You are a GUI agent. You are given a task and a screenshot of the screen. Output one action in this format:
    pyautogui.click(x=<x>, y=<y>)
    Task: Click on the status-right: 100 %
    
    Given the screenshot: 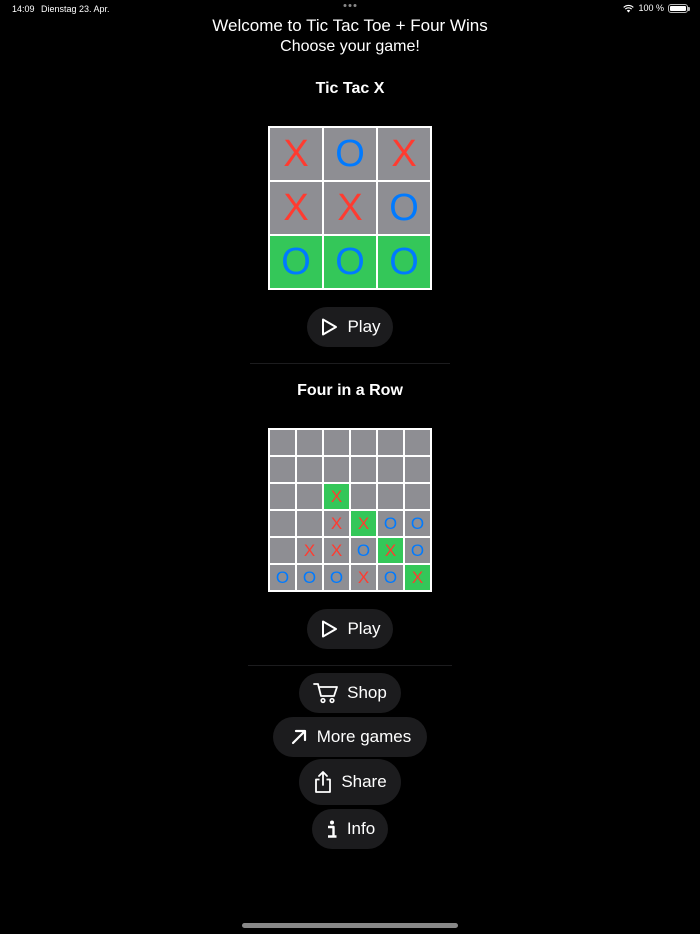 What is the action you would take?
    pyautogui.click(x=656, y=8)
    